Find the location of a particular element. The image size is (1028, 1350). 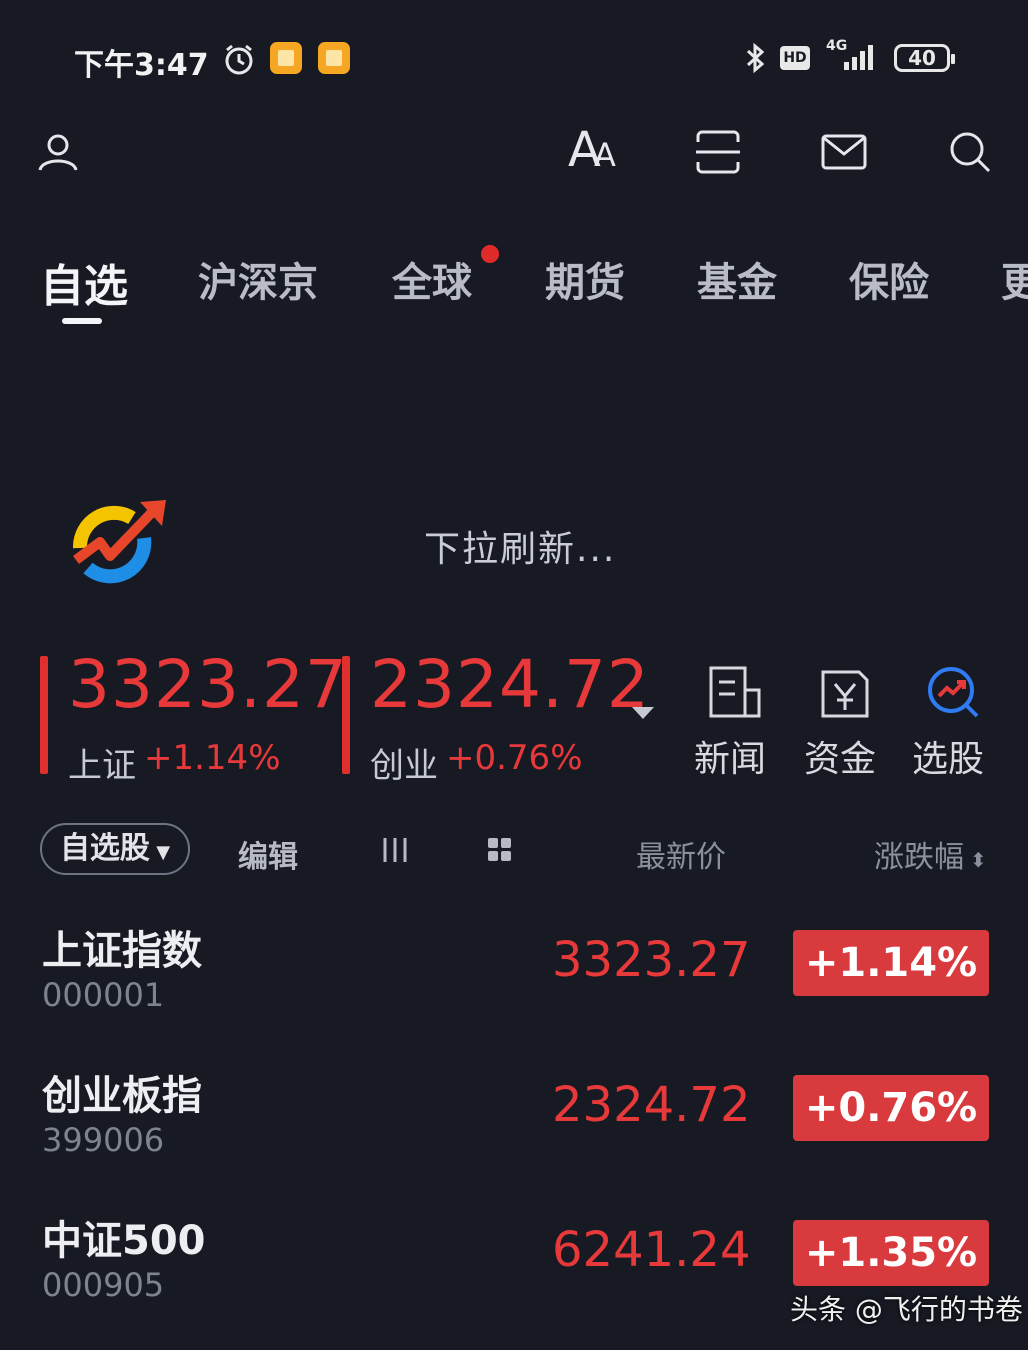

mail-icon is located at coordinates (844, 152).